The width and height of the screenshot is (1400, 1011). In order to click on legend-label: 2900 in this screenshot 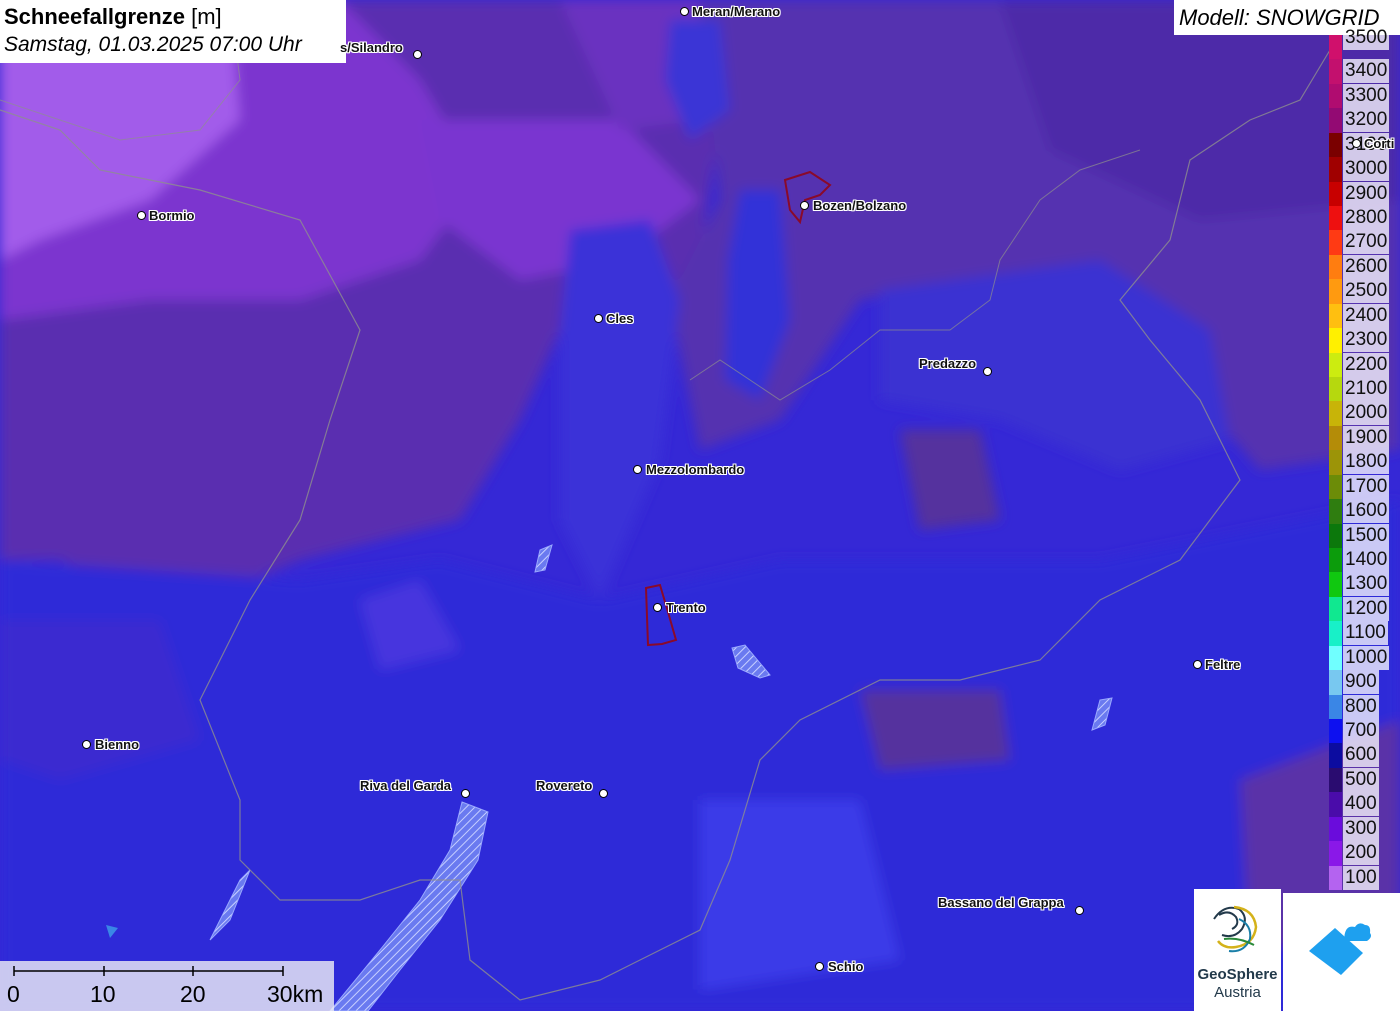, I will do `click(1366, 193)`.